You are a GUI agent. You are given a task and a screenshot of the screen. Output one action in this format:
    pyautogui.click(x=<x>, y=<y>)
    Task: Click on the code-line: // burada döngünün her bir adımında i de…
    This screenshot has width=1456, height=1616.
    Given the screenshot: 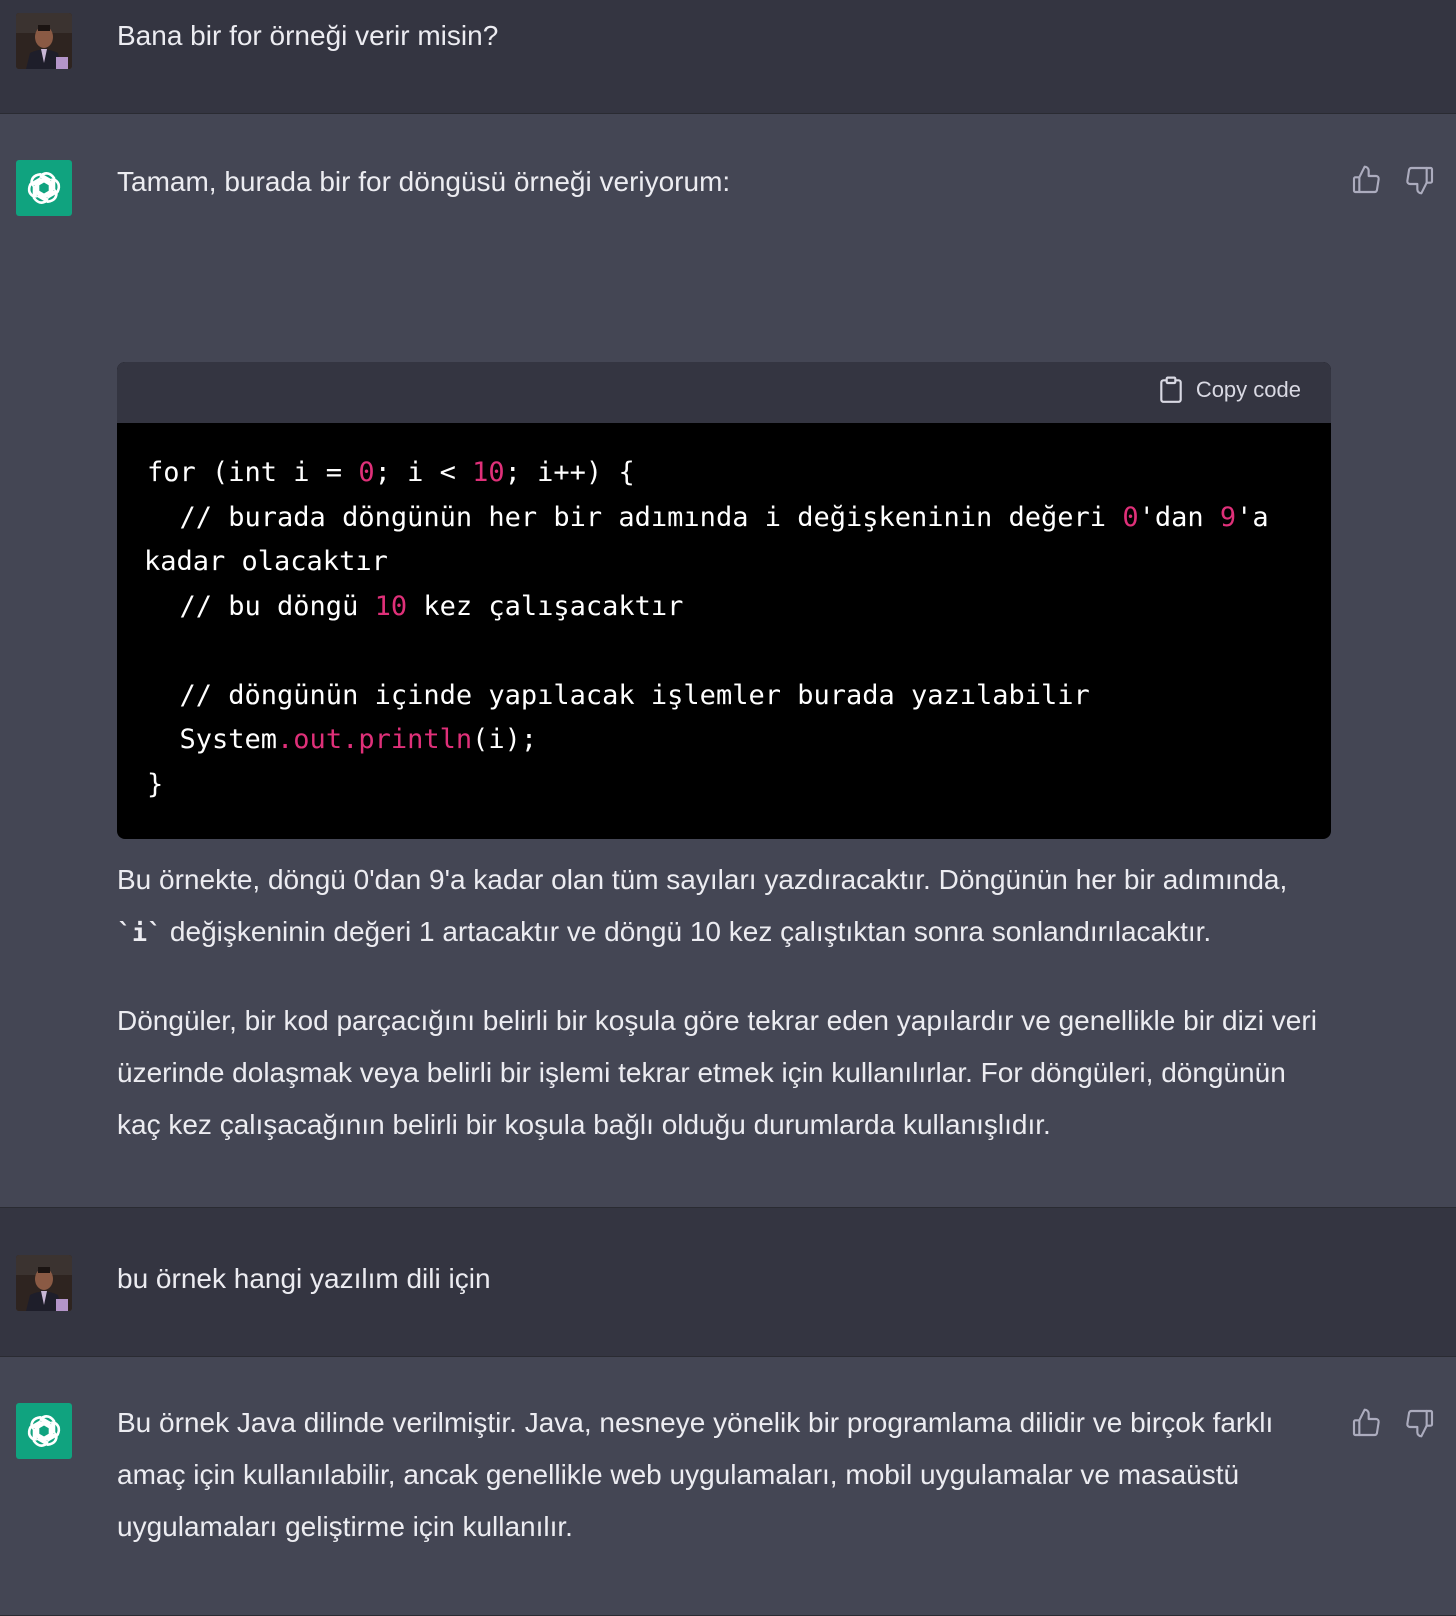 What is the action you would take?
    pyautogui.click(x=724, y=518)
    